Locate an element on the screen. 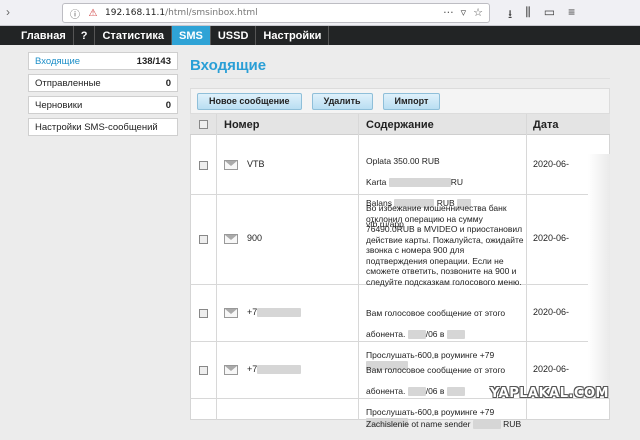 The width and height of the screenshot is (640, 440). sidebar-item-sent: Отправленные 0 is located at coordinates (103, 83).